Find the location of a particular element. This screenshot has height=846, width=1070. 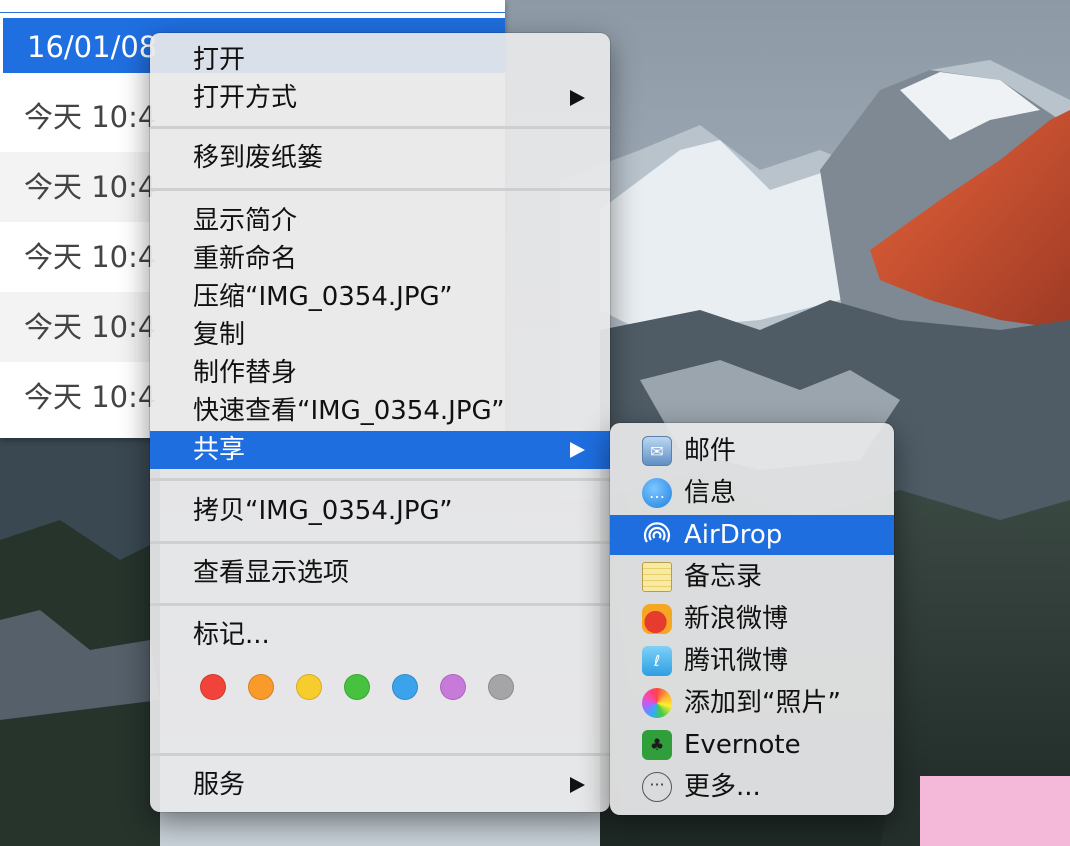

menu-item-label: 打开 is located at coordinates (219, 60).